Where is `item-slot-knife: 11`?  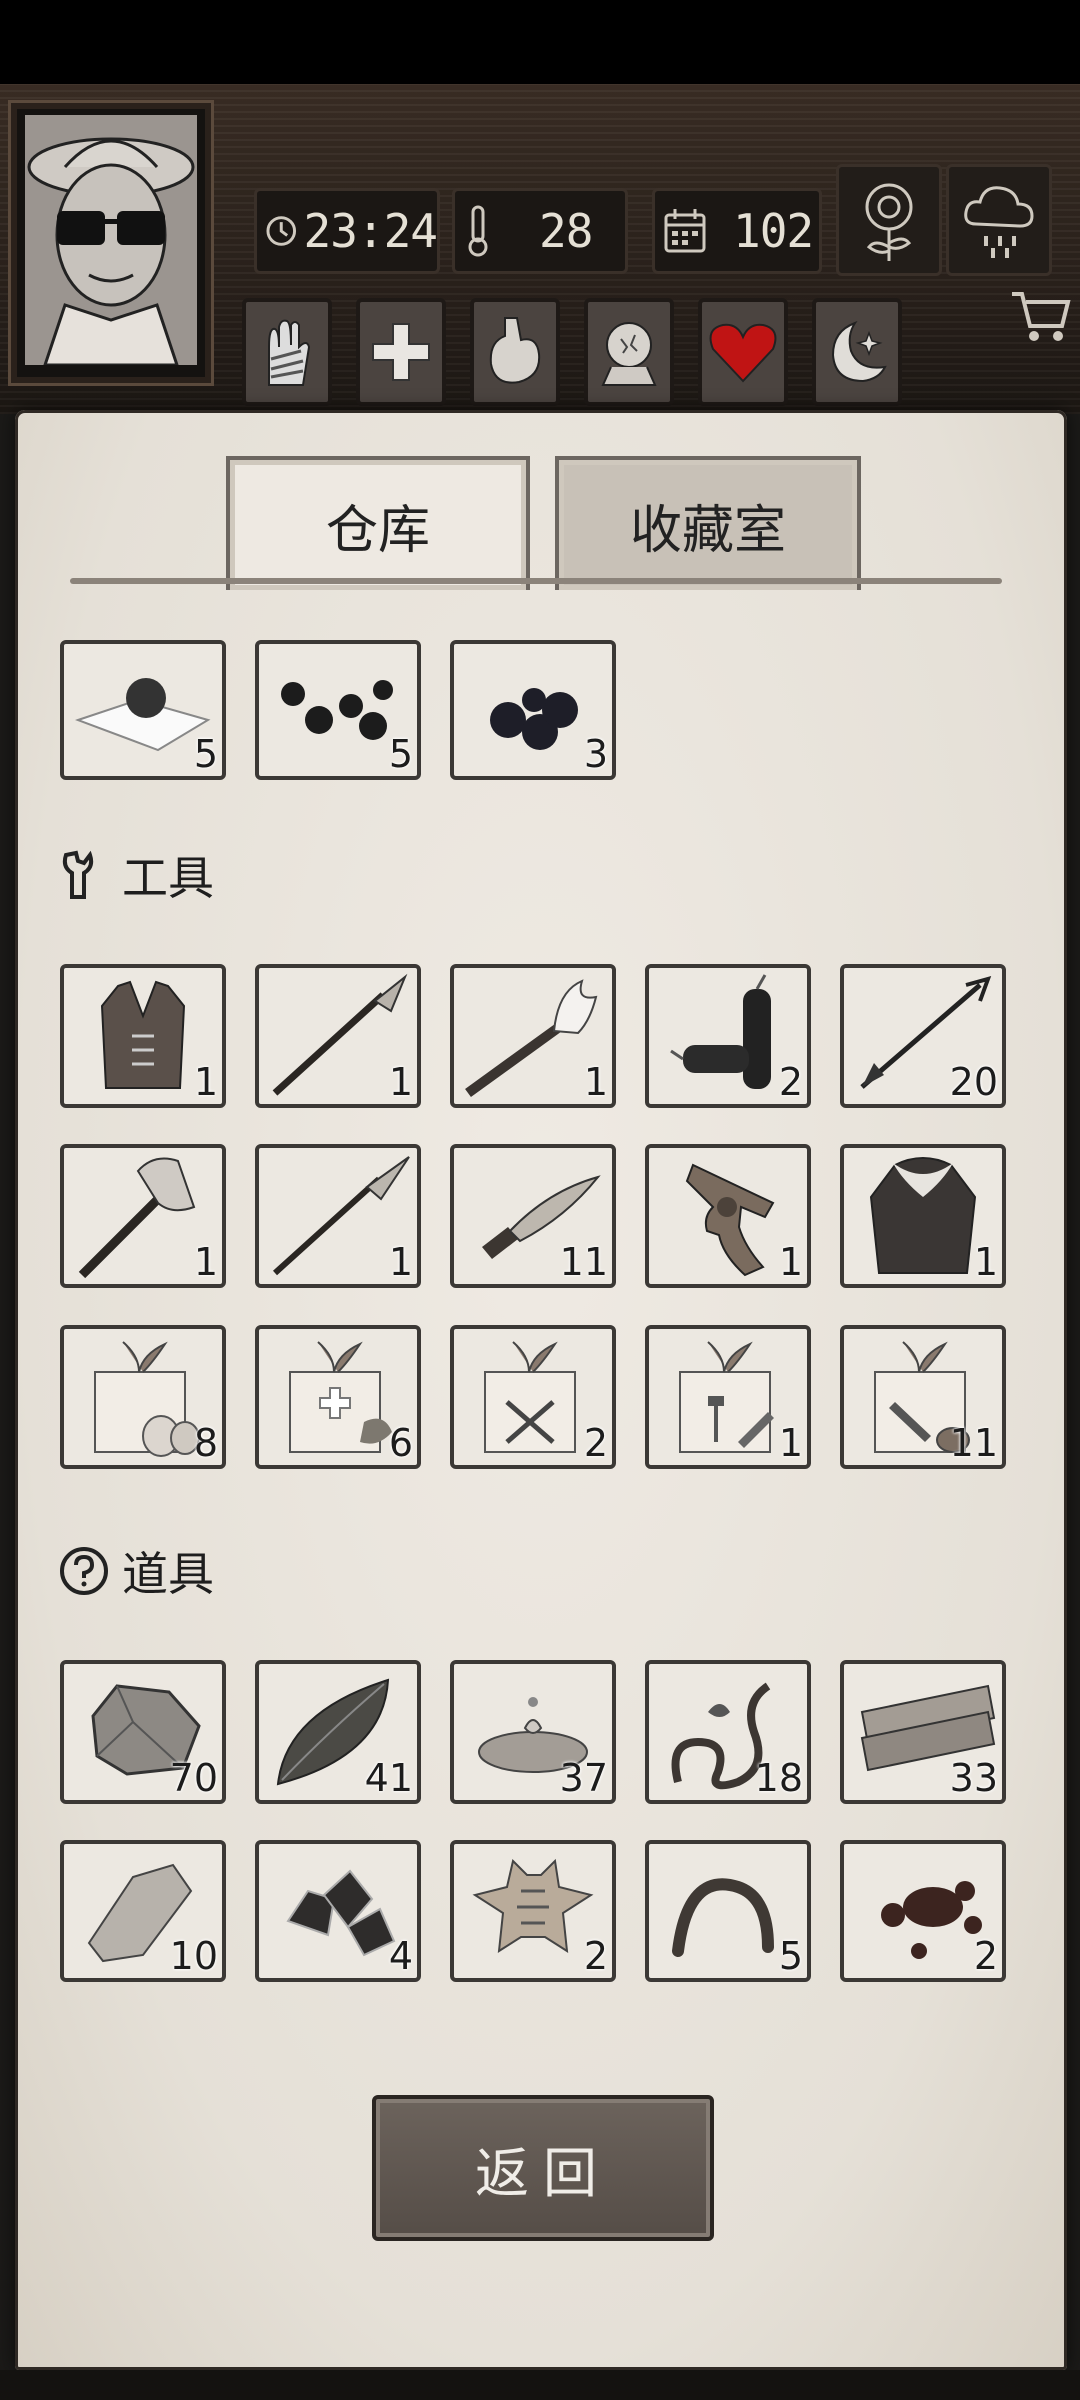 item-slot-knife: 11 is located at coordinates (533, 1216).